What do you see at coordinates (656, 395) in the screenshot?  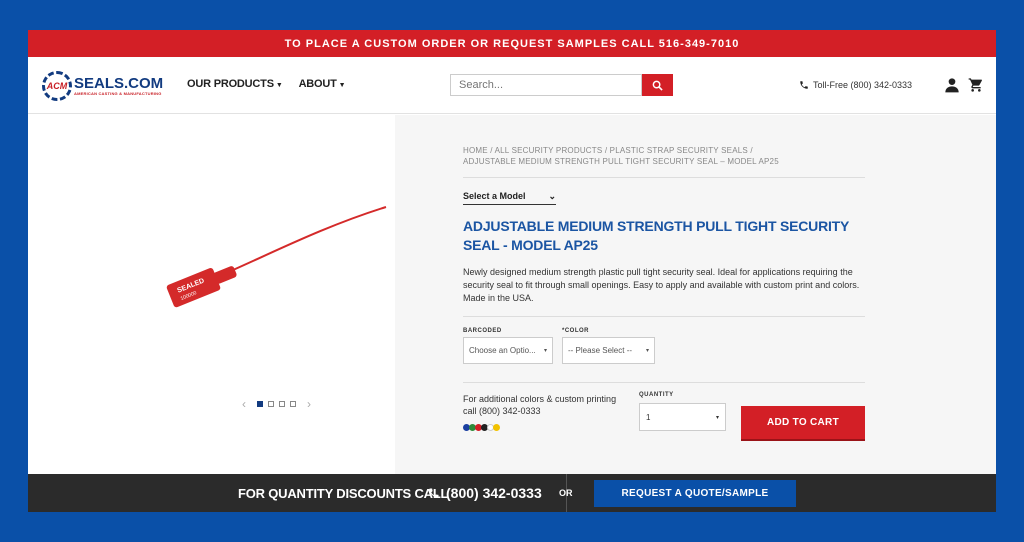 I see `quantity-label: QUANTITY` at bounding box center [656, 395].